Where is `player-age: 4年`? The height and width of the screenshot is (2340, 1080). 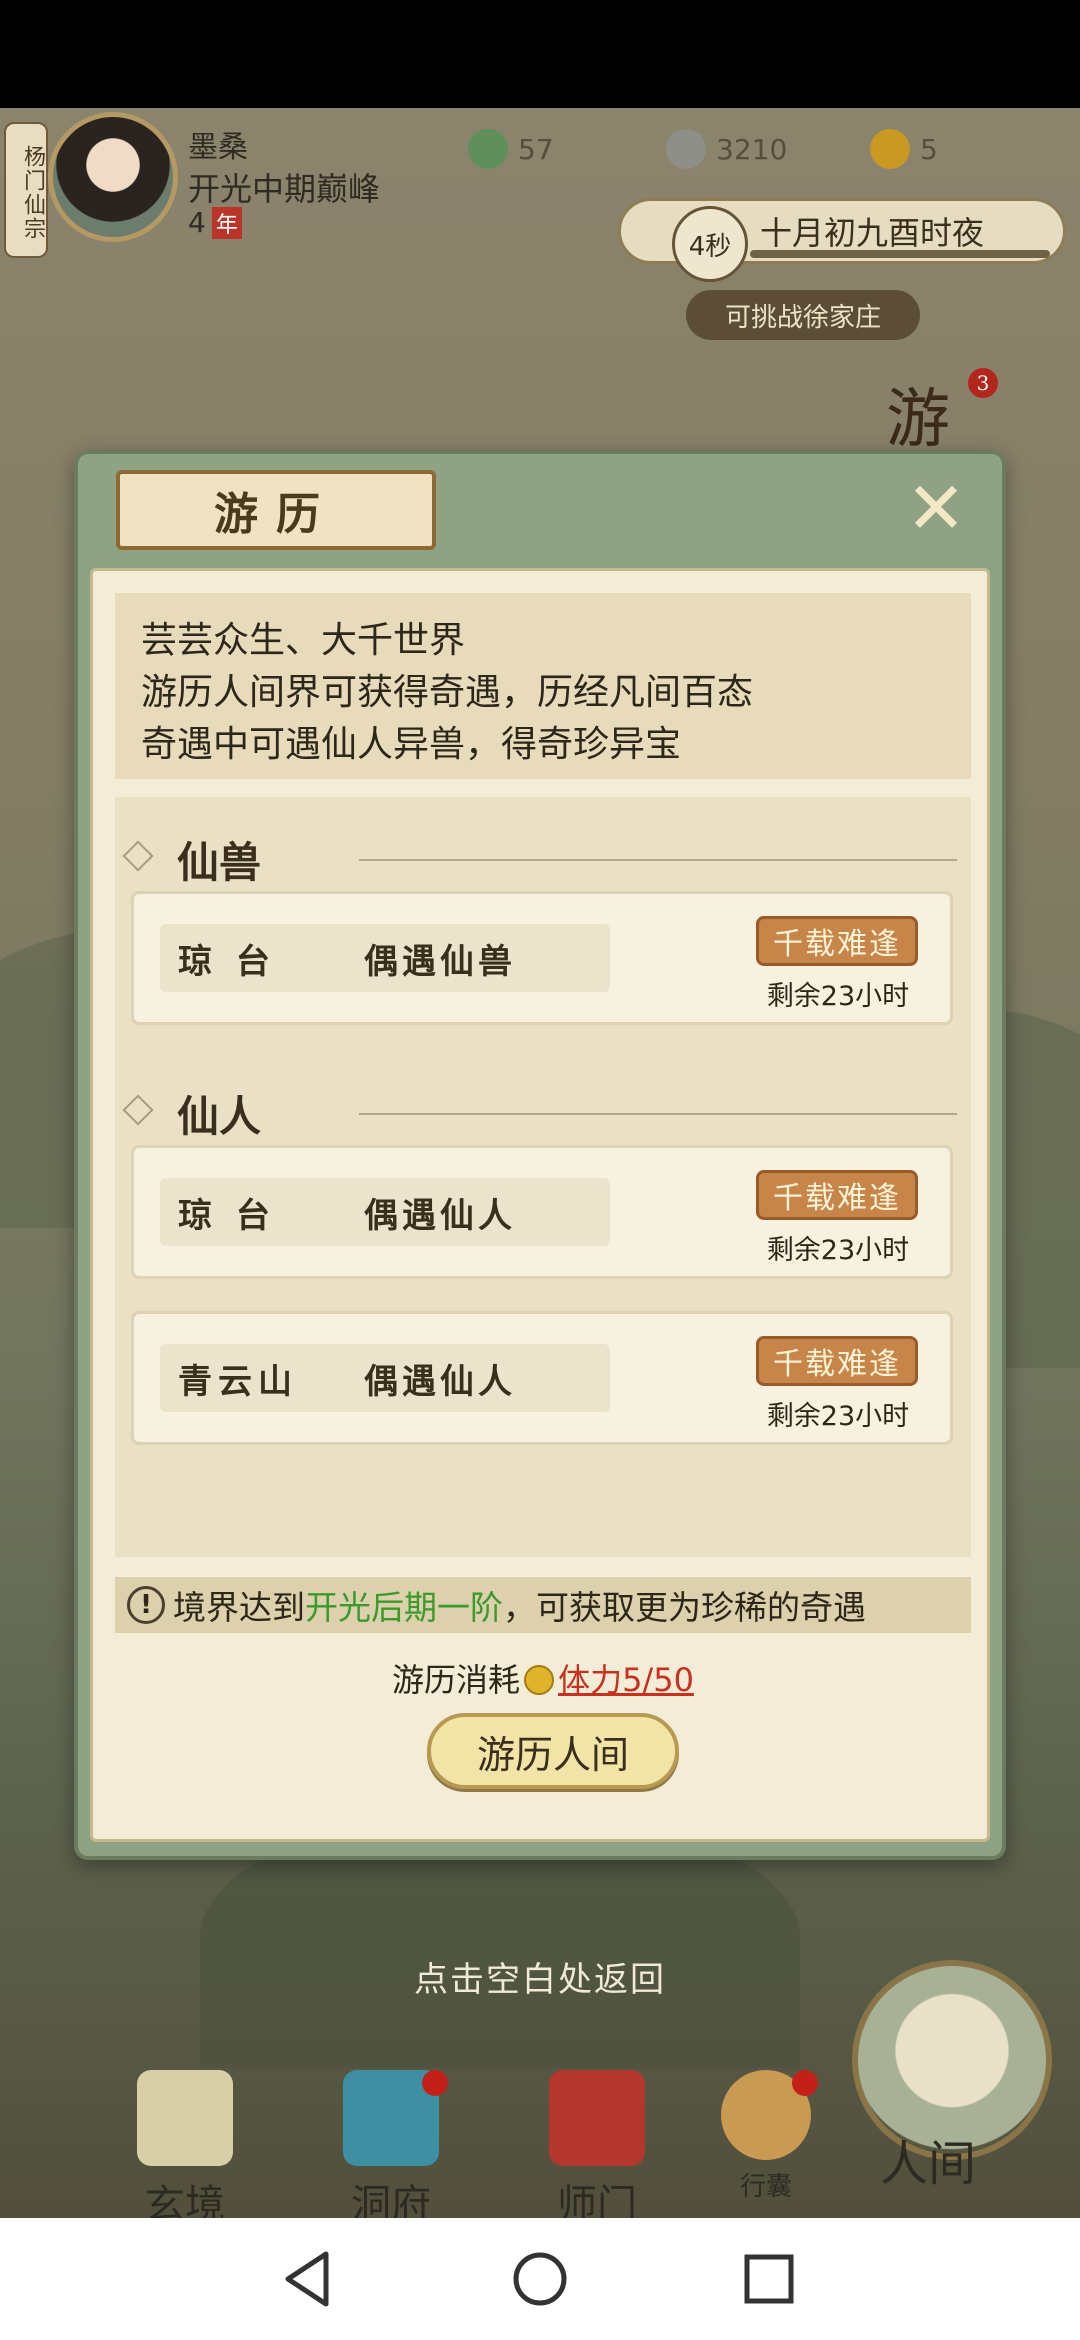
player-age: 4年 is located at coordinates (215, 222).